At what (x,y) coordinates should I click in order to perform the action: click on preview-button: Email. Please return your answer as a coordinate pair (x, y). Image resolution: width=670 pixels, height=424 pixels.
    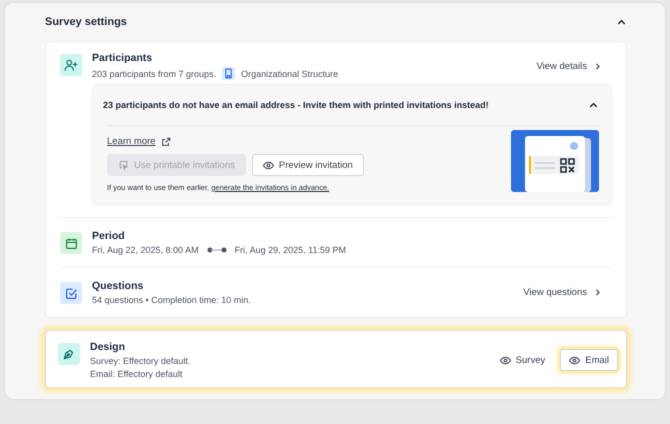
    Looking at the image, I should click on (589, 360).